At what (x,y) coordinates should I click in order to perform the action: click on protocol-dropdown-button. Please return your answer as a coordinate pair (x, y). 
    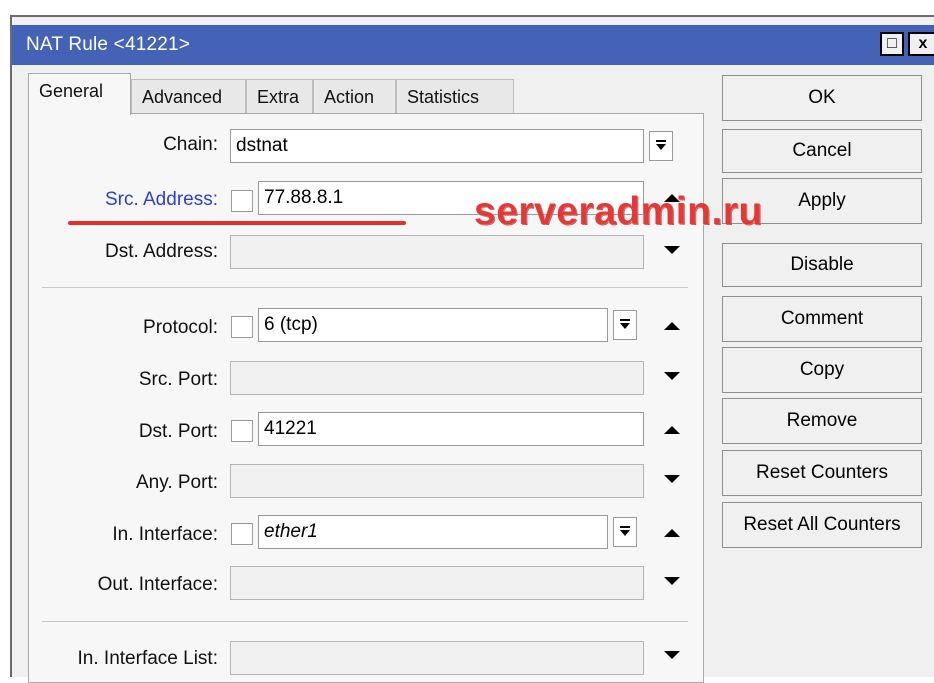
    Looking at the image, I should click on (625, 325).